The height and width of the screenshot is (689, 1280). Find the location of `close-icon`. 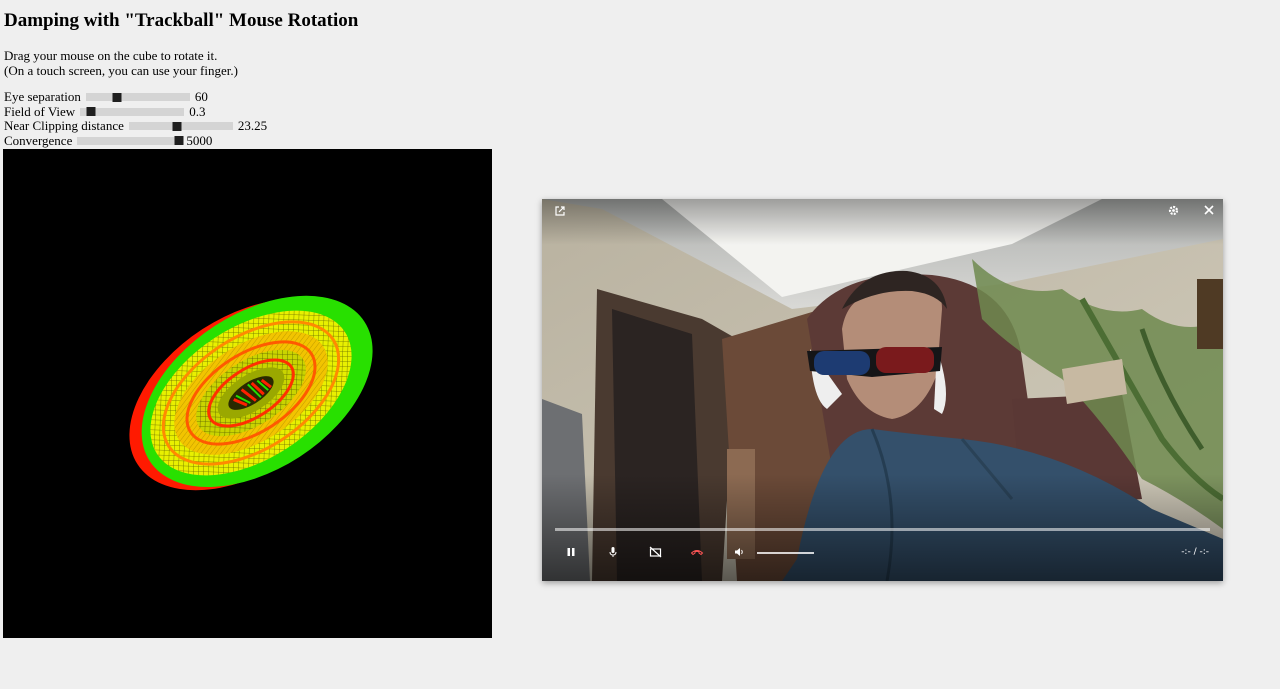

close-icon is located at coordinates (1209, 212).